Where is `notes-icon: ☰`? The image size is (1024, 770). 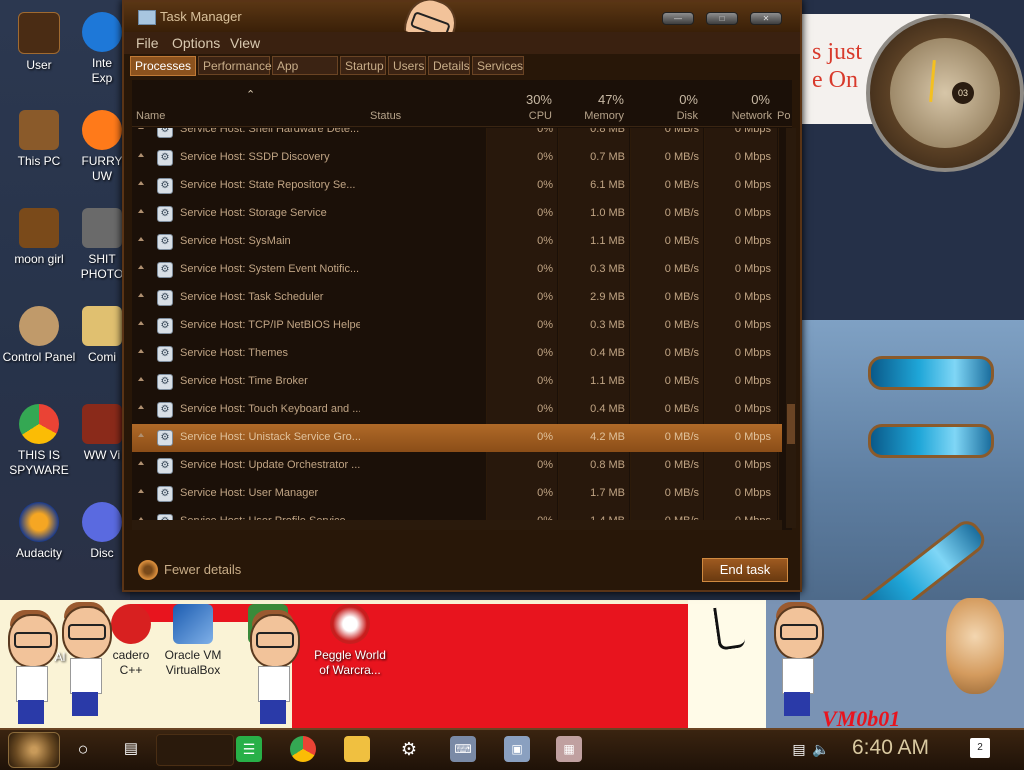 notes-icon: ☰ is located at coordinates (249, 749).